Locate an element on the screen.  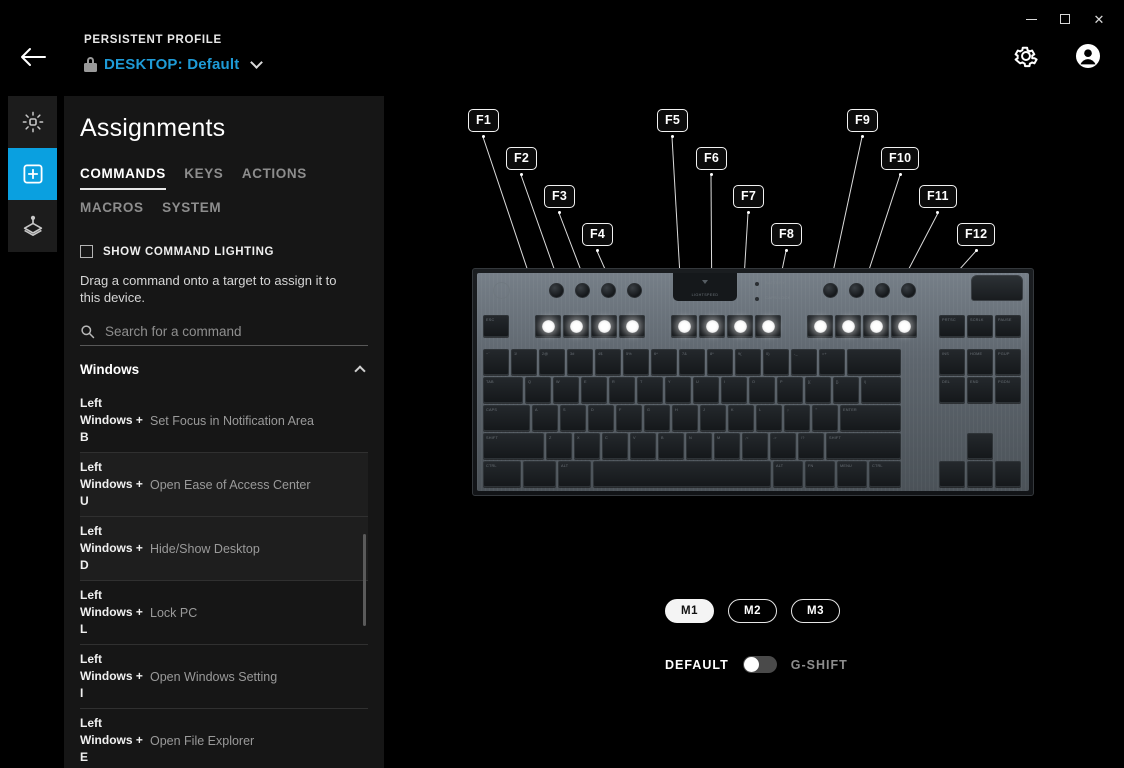
key-backslash: \| is located at coordinates (881, 390).